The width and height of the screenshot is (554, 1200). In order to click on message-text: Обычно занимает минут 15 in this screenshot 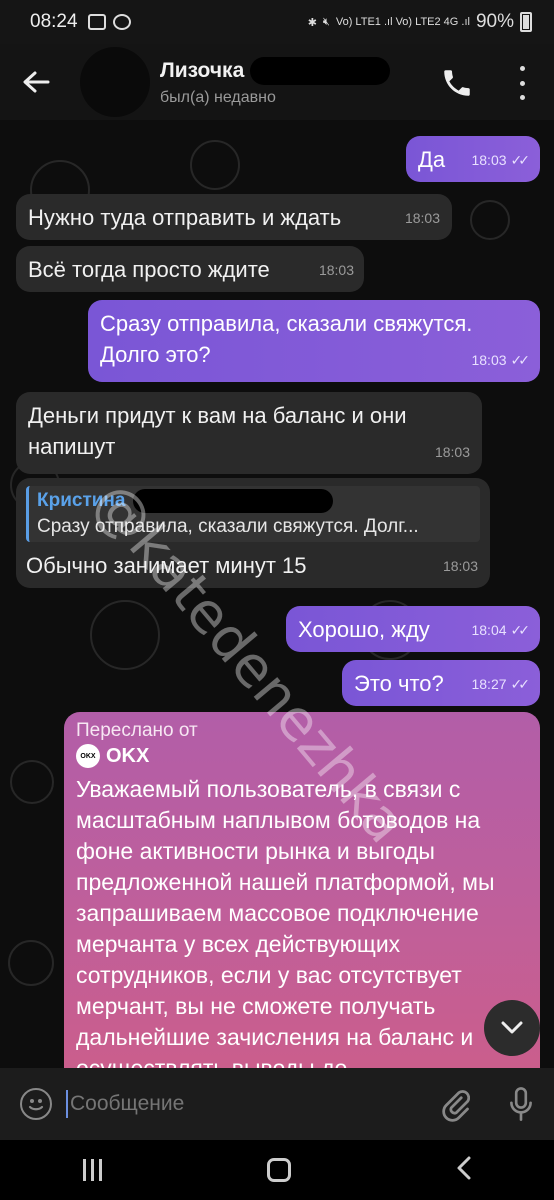, I will do `click(166, 565)`.